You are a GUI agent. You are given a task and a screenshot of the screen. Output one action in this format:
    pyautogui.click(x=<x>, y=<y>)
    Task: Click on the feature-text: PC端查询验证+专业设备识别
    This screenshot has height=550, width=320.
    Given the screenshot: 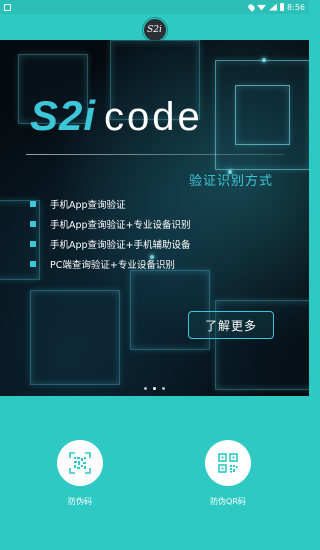 What is the action you would take?
    pyautogui.click(x=112, y=265)
    